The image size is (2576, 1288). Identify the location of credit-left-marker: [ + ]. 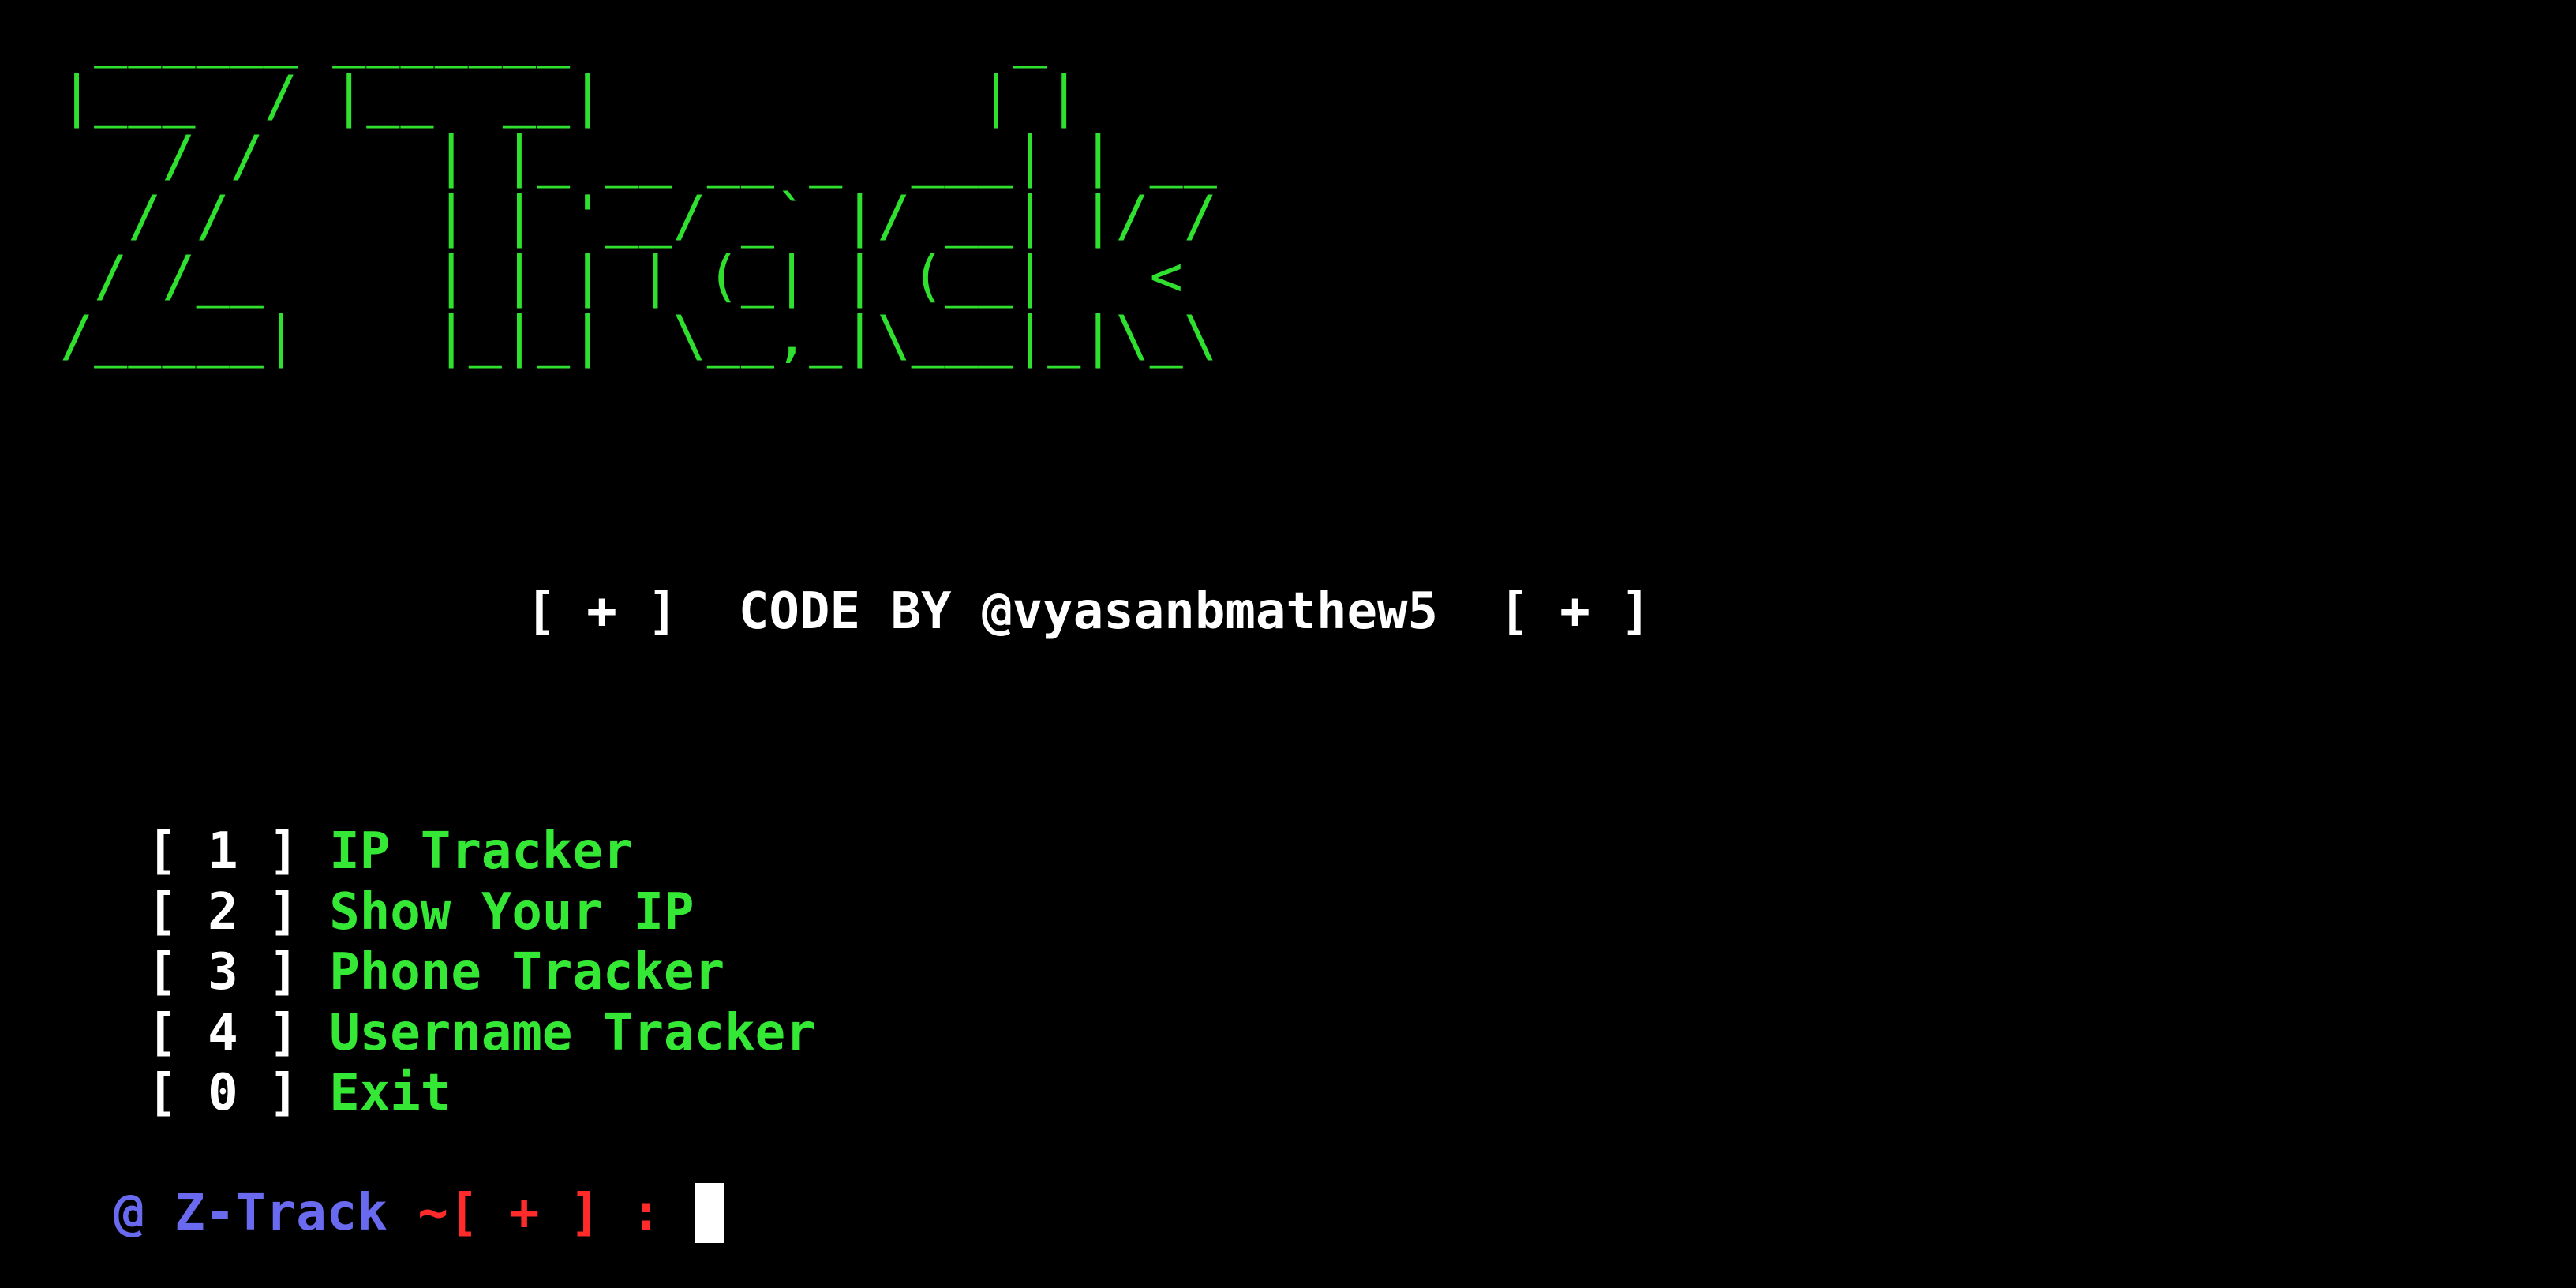
(602, 611).